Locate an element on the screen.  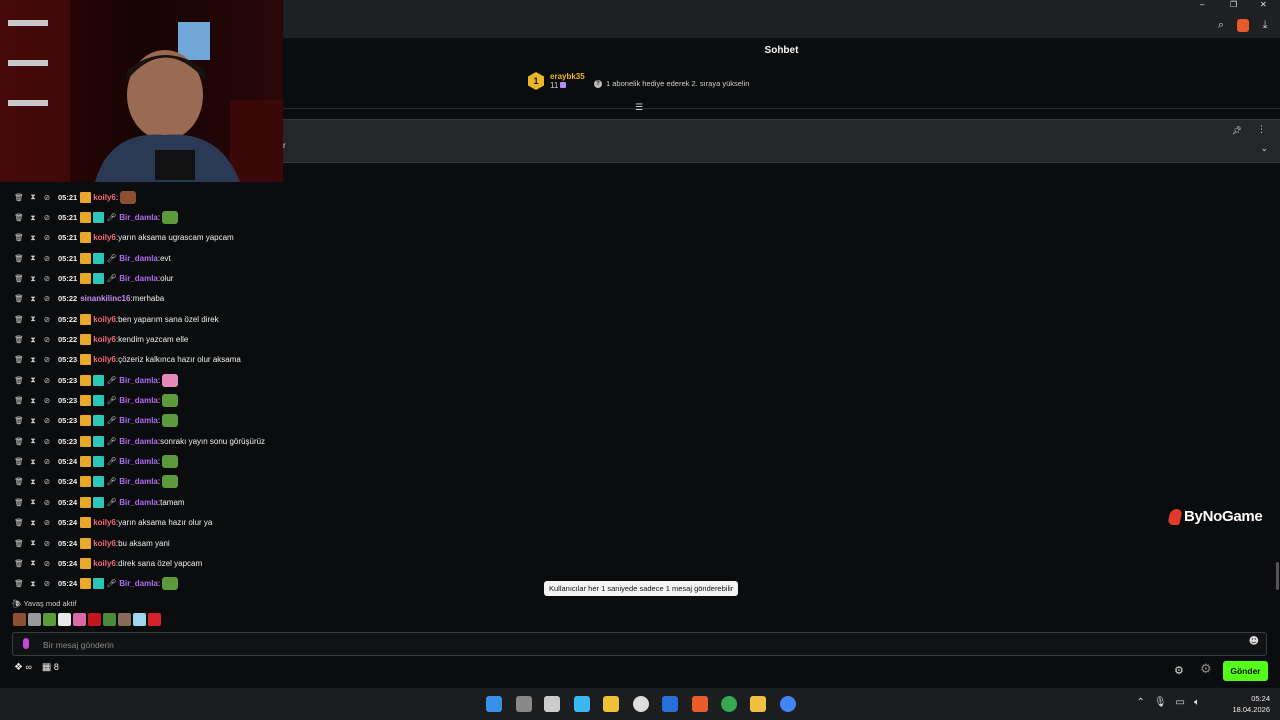
pinned-message: r 📌︎ ⋮ ⌄ is located at coordinates (781, 141).